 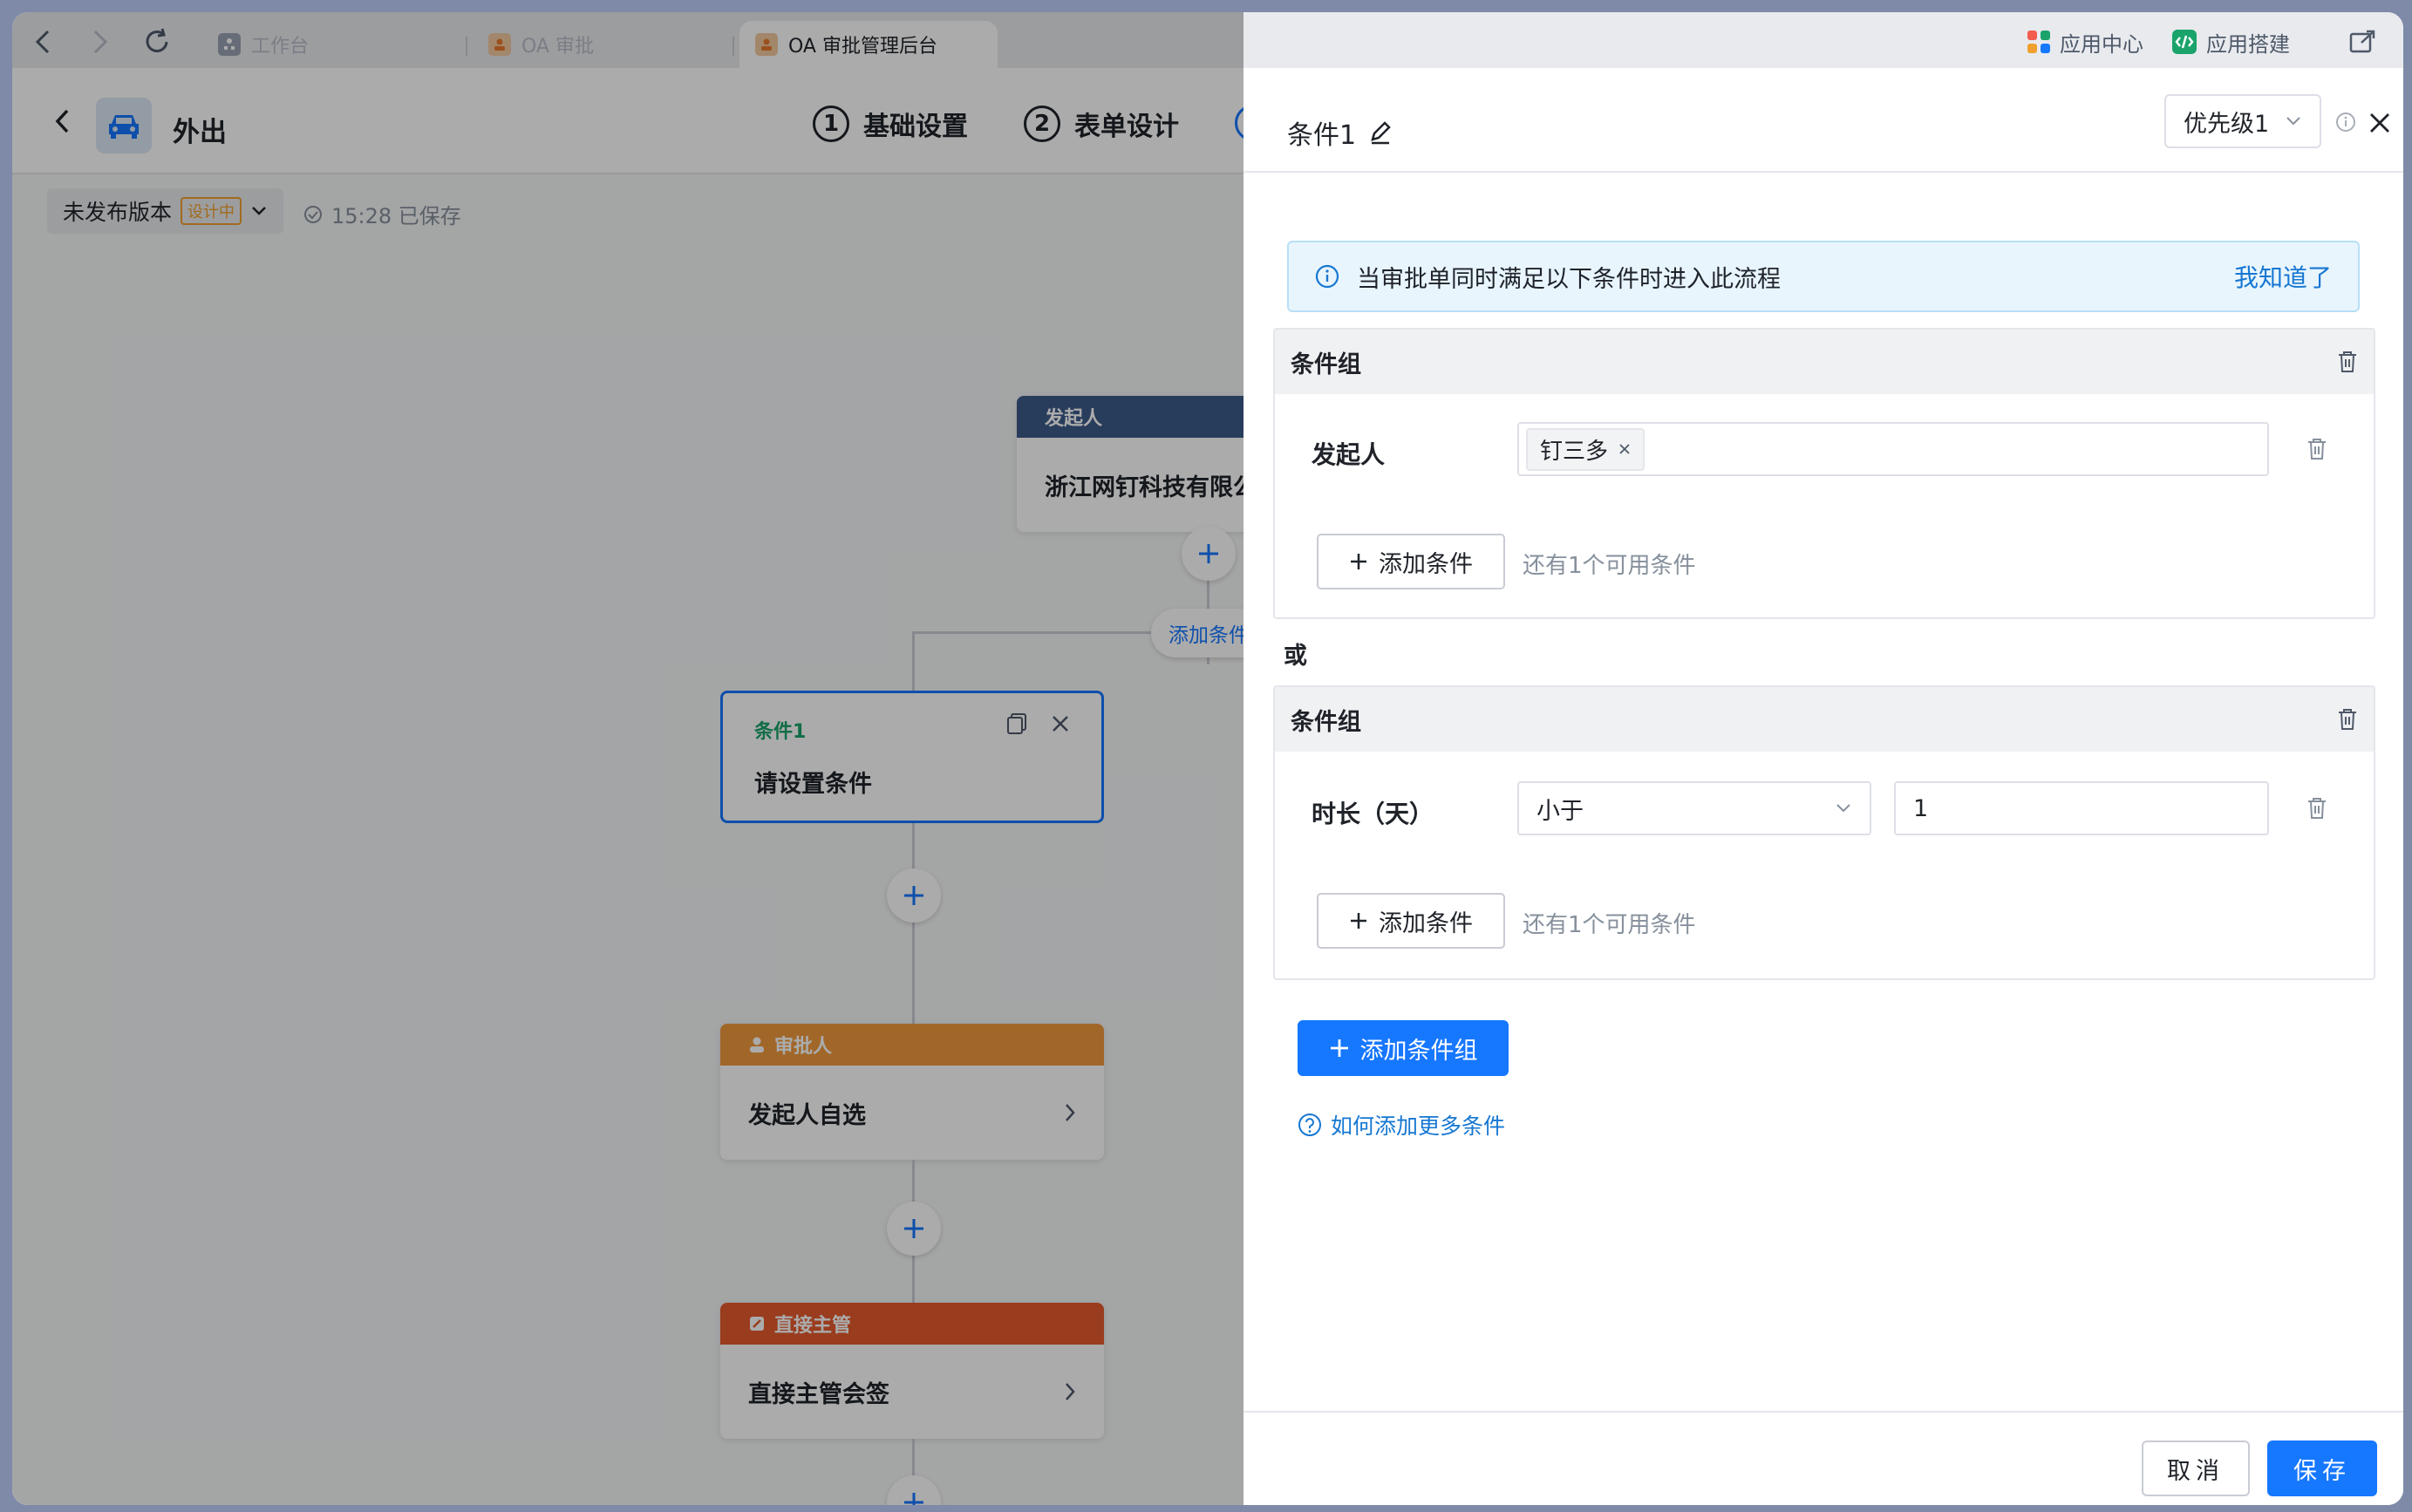 What do you see at coordinates (1823, 1458) in the screenshot?
I see `drawer-footer: 取消 保存` at bounding box center [1823, 1458].